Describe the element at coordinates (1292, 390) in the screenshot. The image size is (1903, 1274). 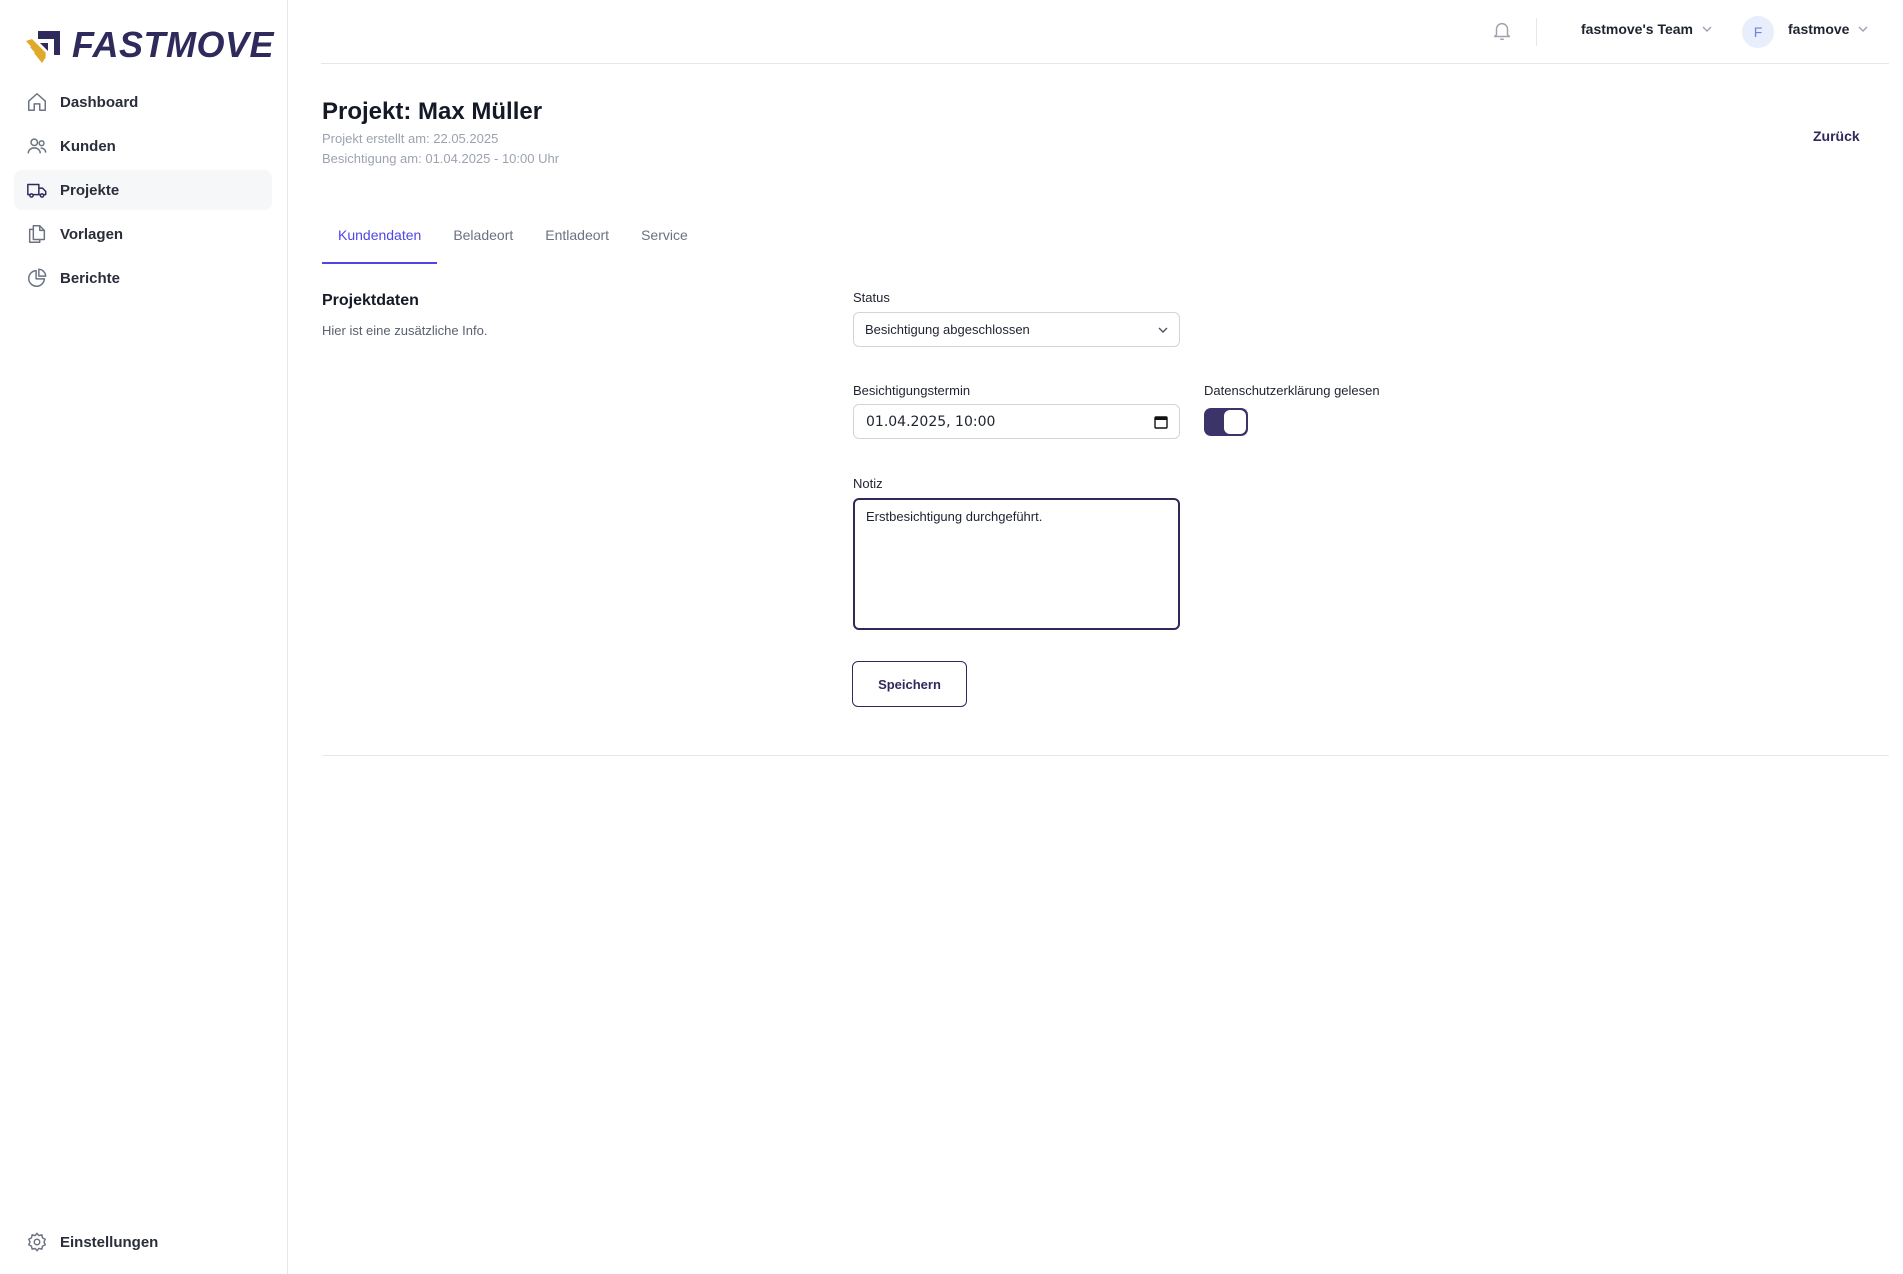
I see `privacy-label: Datenschutzerklärung gelesen` at that location.